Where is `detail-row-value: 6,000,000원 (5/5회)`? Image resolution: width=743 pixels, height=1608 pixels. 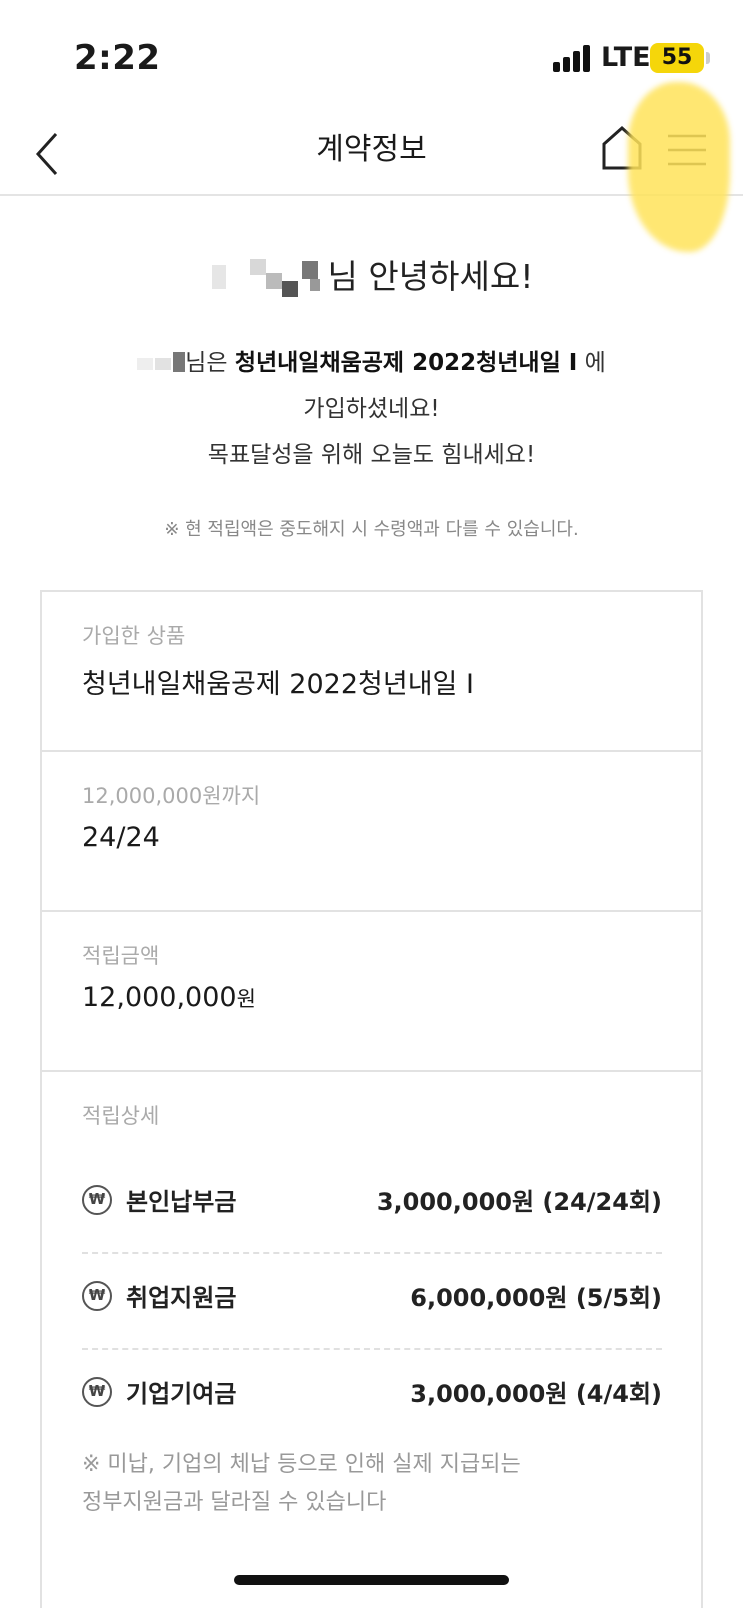 detail-row-value: 6,000,000원 (5/5회) is located at coordinates (536, 1298).